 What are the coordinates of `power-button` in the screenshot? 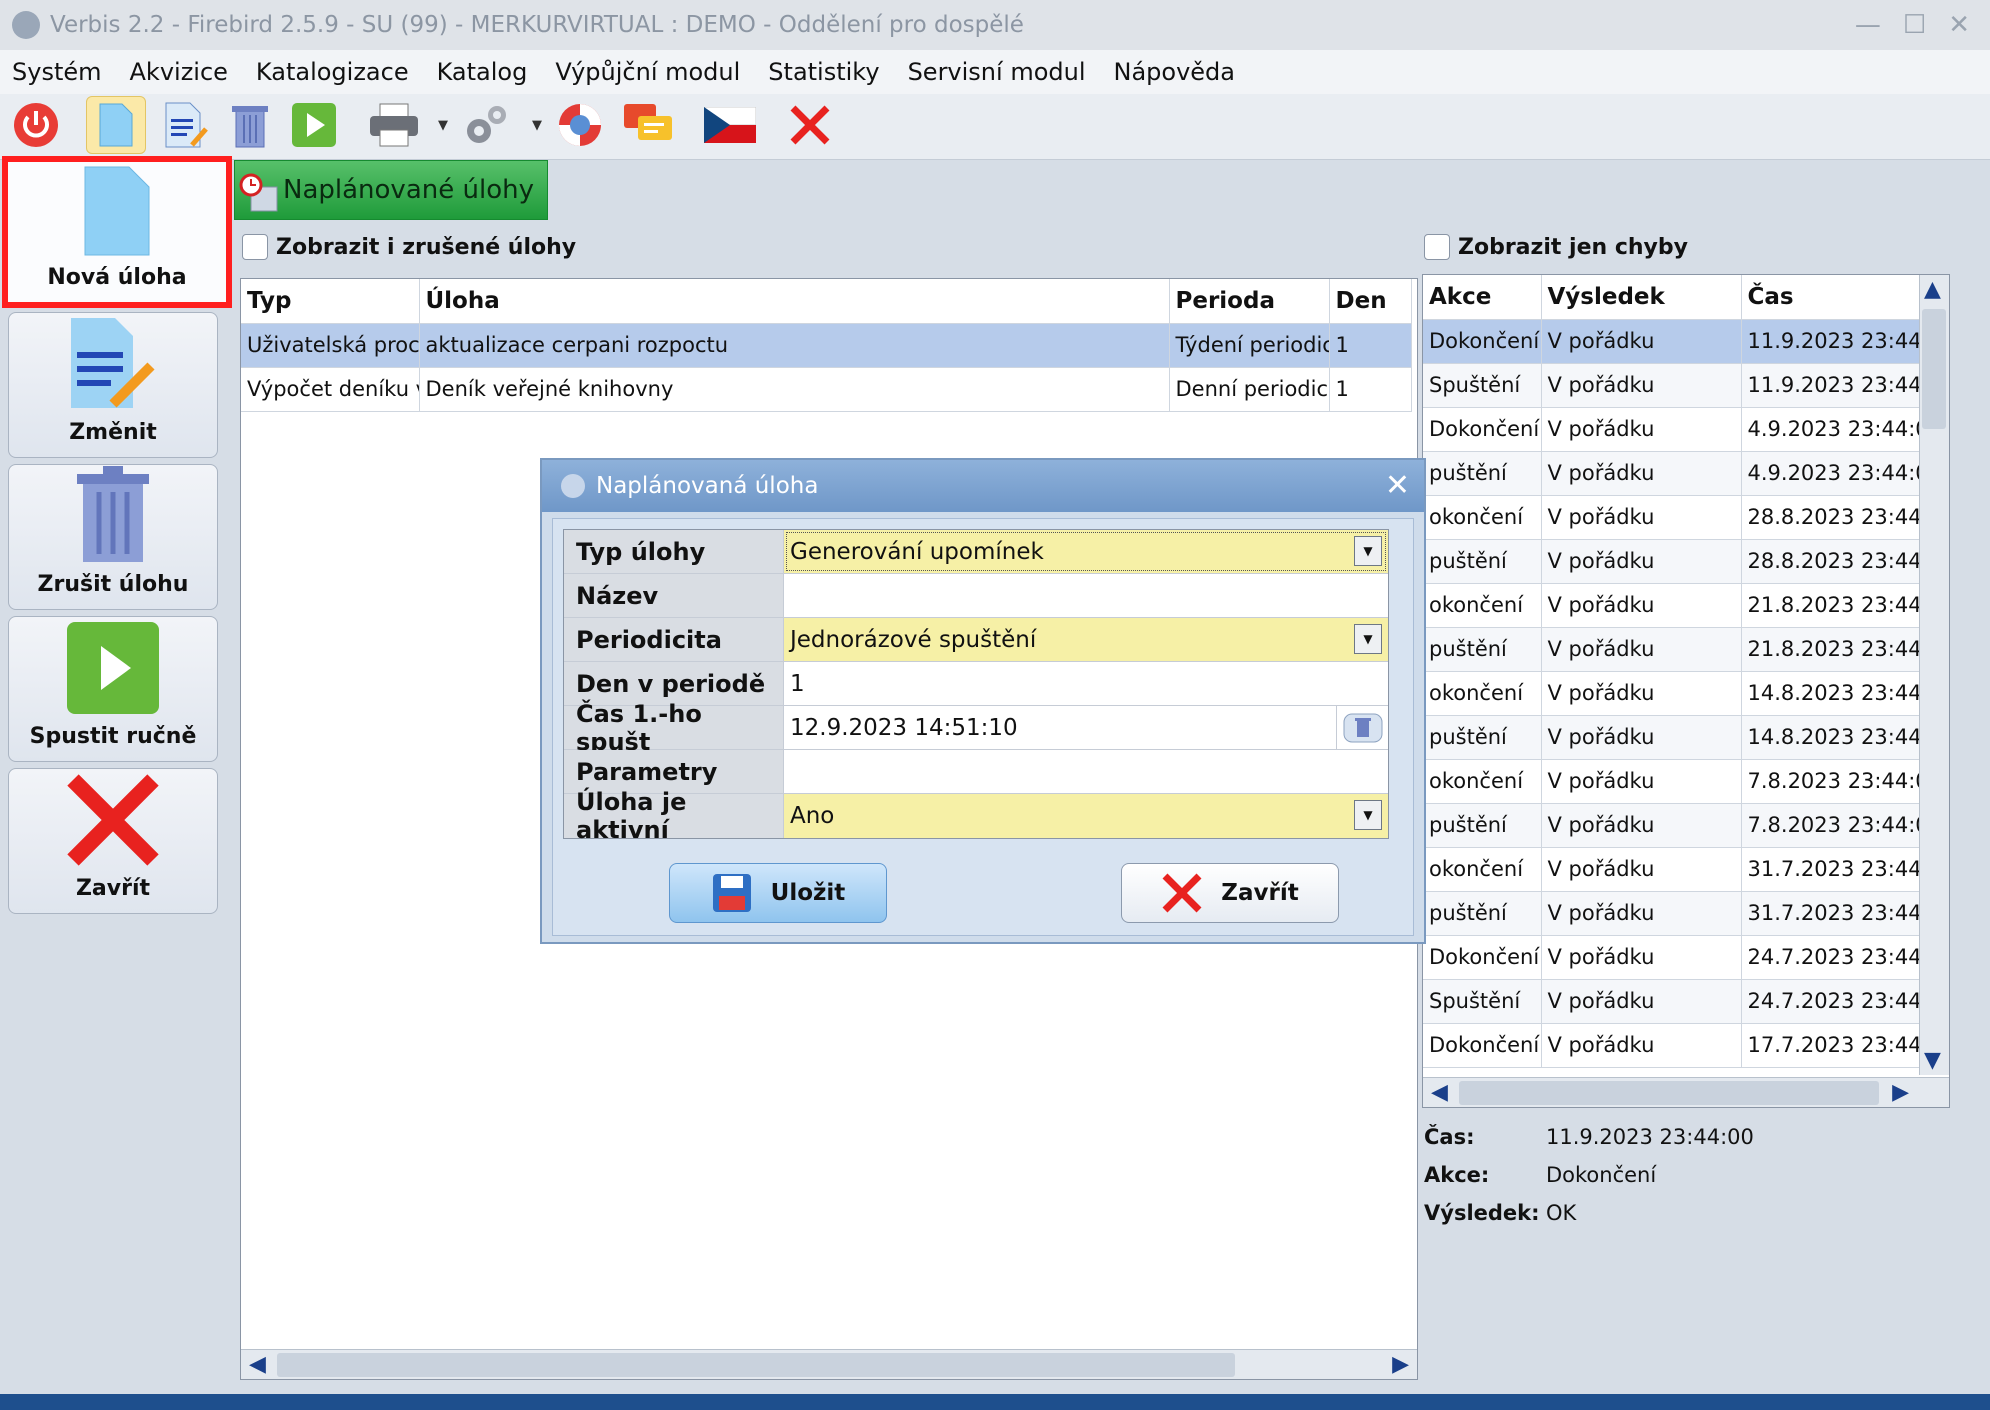 It's located at (36, 125).